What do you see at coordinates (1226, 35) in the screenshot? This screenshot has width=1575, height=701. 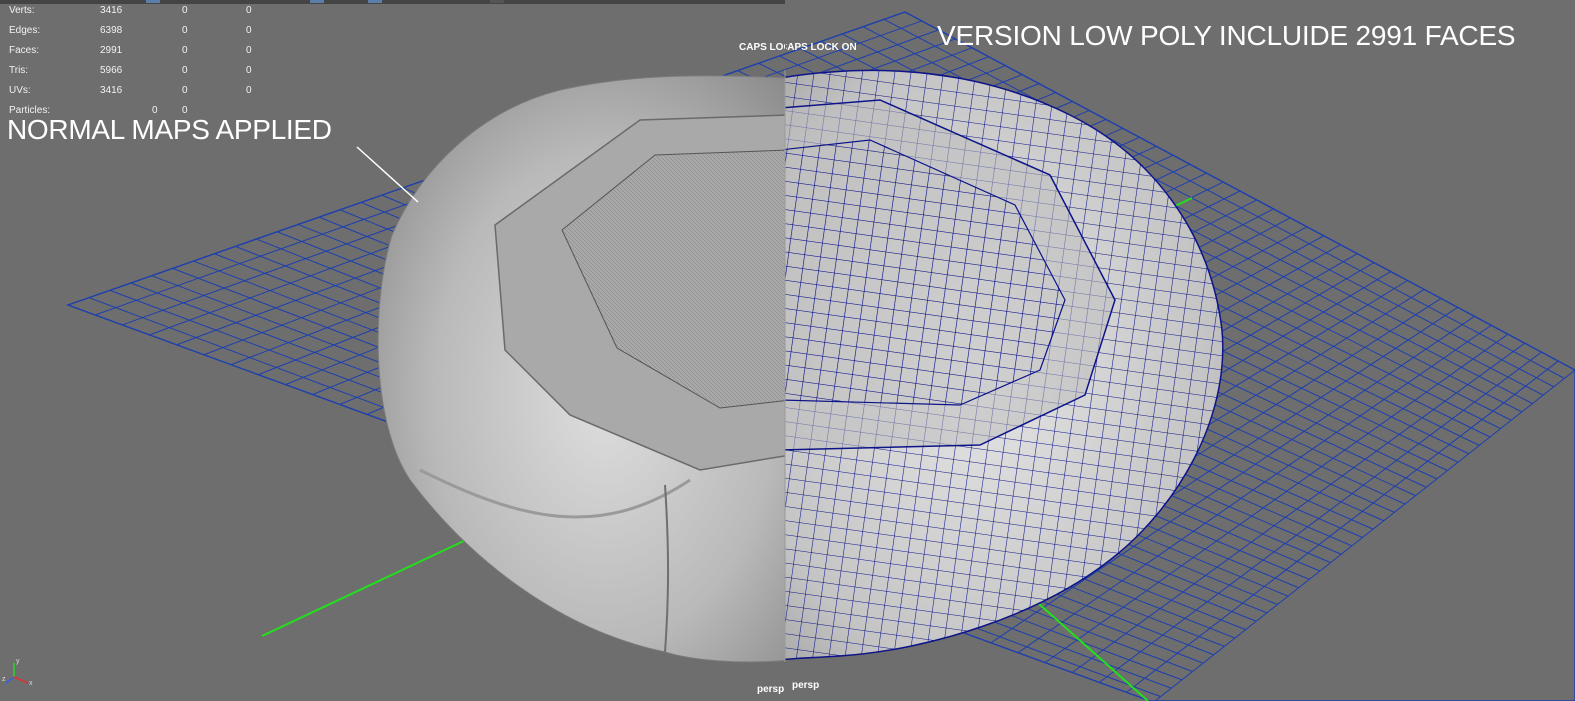 I see `low-poly-annotation: VERSION LOW POLY INCLUIDE 2991 FACES` at bounding box center [1226, 35].